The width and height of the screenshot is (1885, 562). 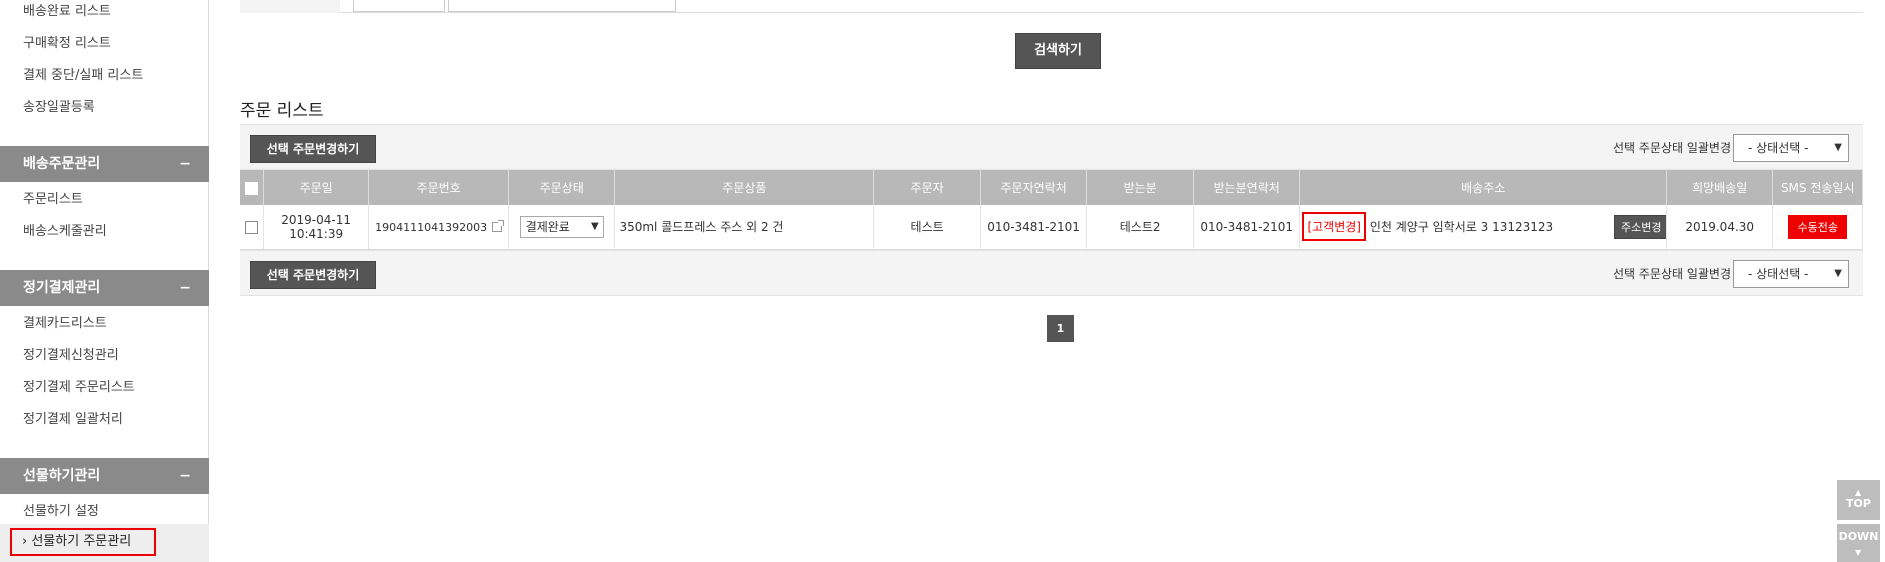 What do you see at coordinates (316, 227) in the screenshot?
I see `order-date-cell: 2019-04-11 10:41:39` at bounding box center [316, 227].